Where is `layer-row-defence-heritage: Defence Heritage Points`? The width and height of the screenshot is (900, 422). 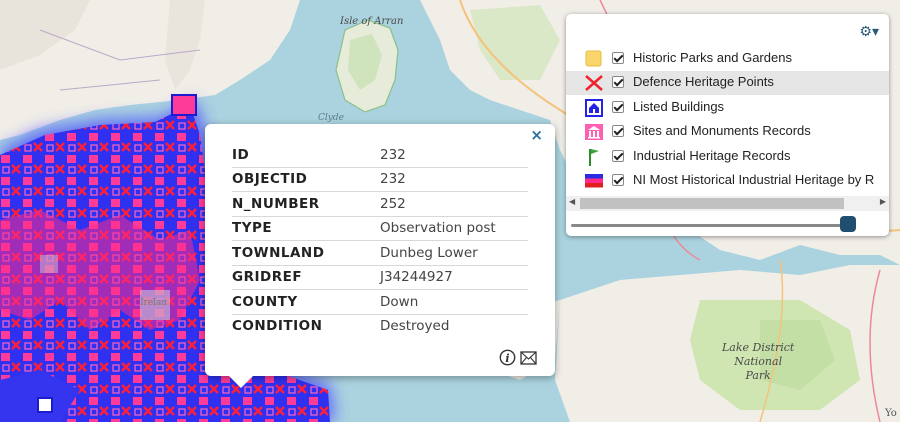 layer-row-defence-heritage: Defence Heritage Points is located at coordinates (727, 83).